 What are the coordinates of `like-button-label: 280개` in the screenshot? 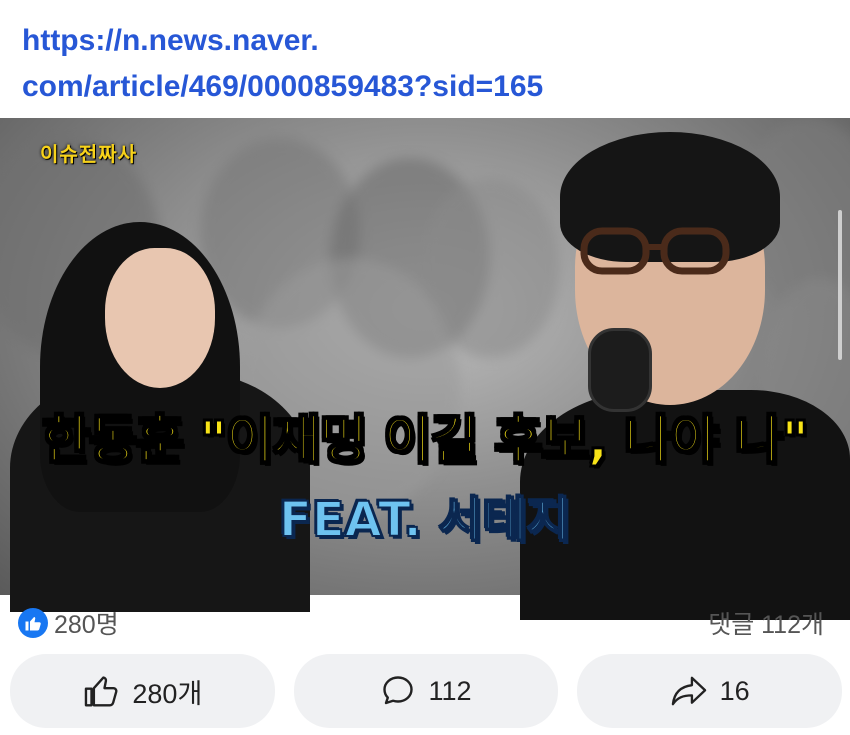 It's located at (167, 693).